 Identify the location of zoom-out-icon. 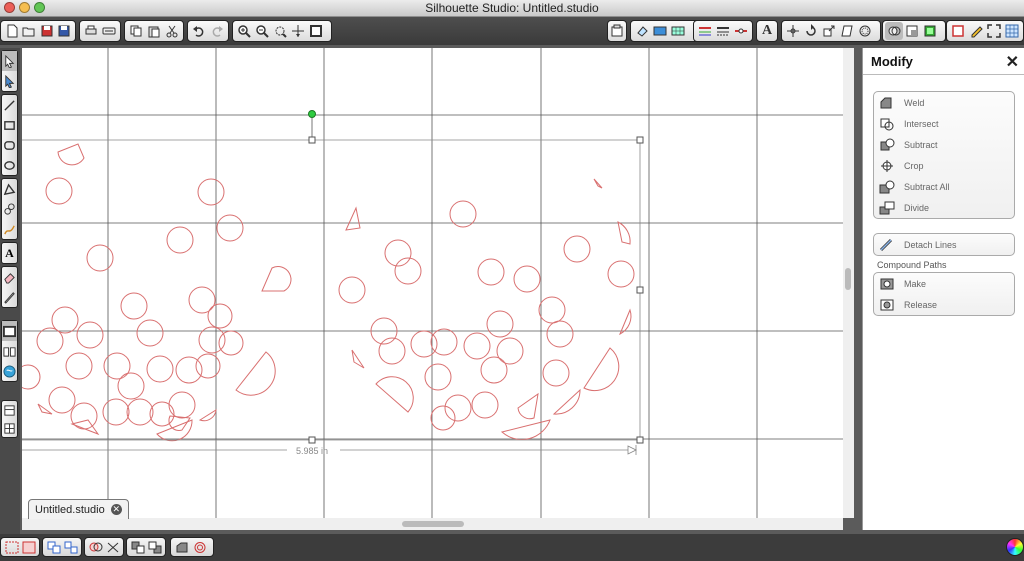
(262, 31).